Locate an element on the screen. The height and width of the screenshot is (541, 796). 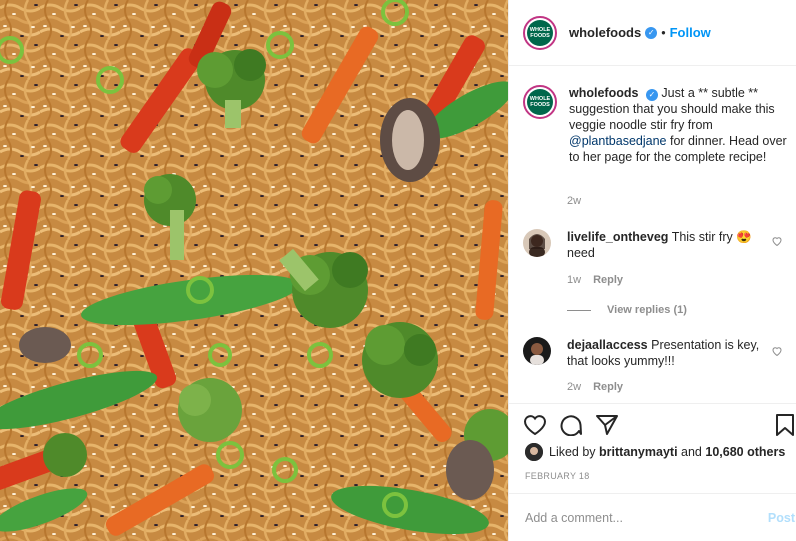
caption-avatar: WHOLE FOODS is located at coordinates (540, 102).